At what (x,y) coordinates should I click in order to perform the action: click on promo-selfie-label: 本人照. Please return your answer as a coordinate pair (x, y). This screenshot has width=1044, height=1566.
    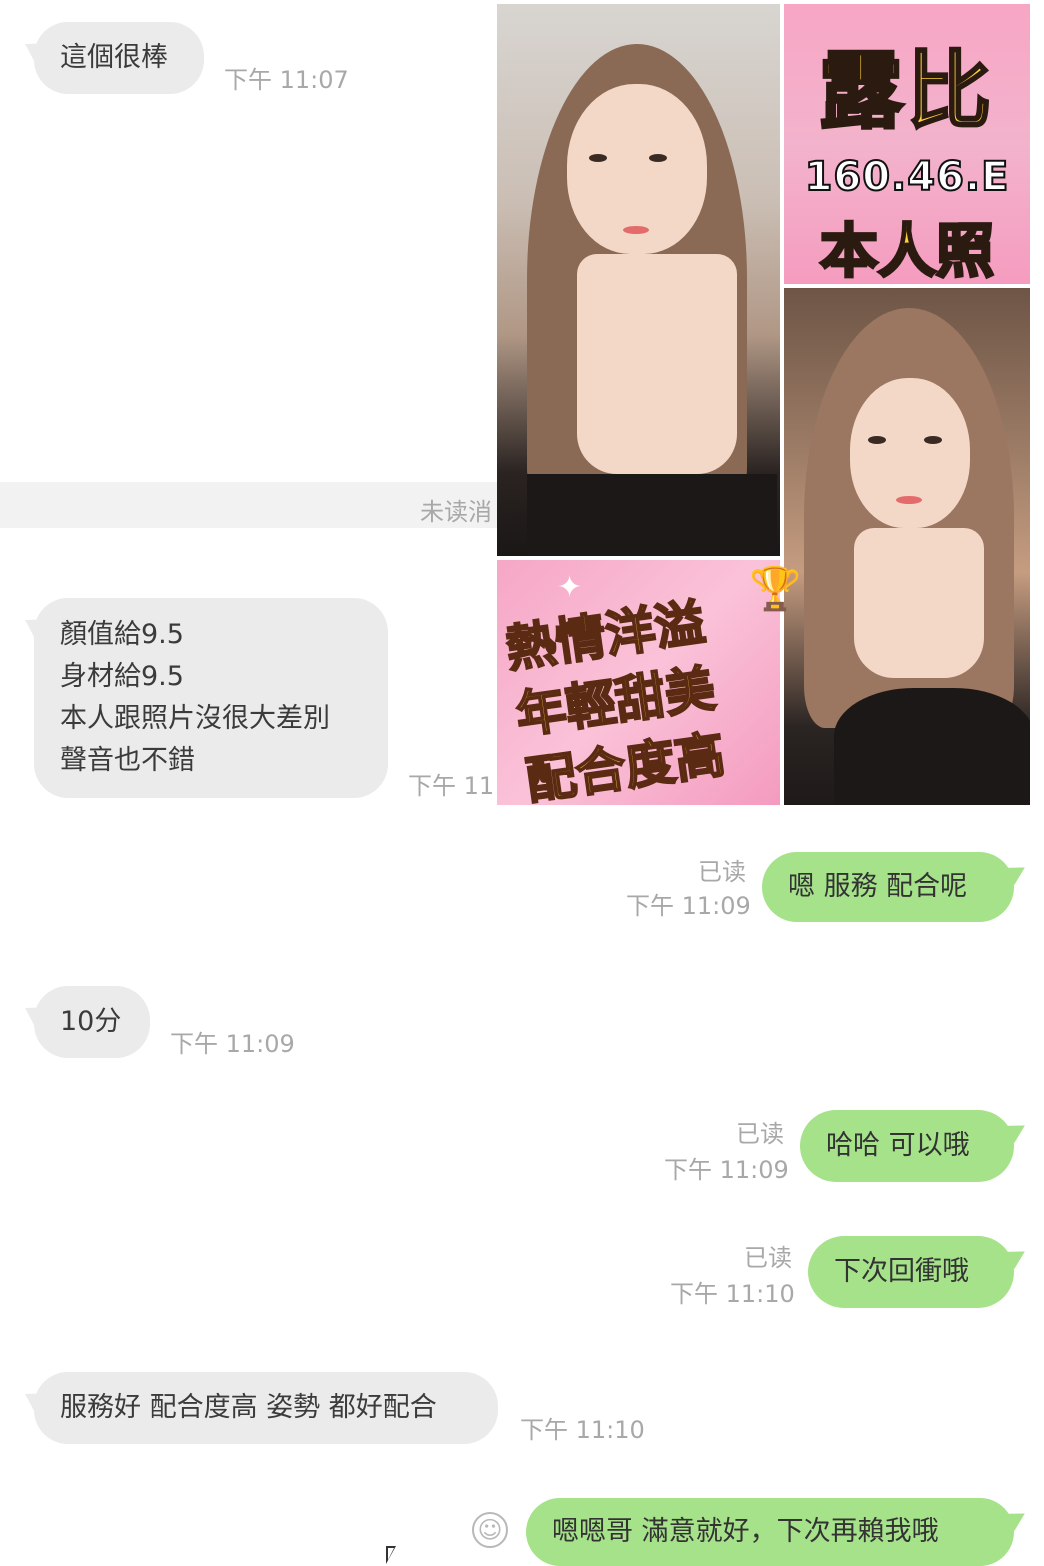
    Looking at the image, I should click on (906, 251).